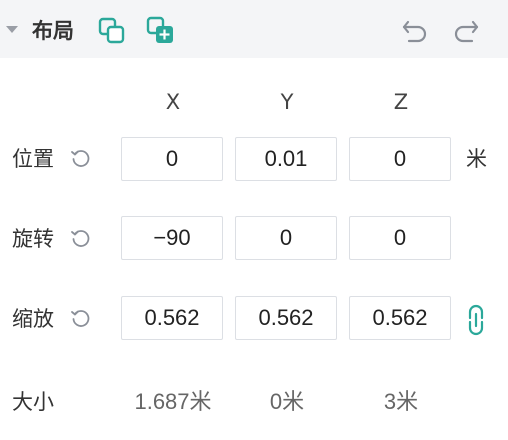  I want to click on scale-z-input, so click(400, 318).